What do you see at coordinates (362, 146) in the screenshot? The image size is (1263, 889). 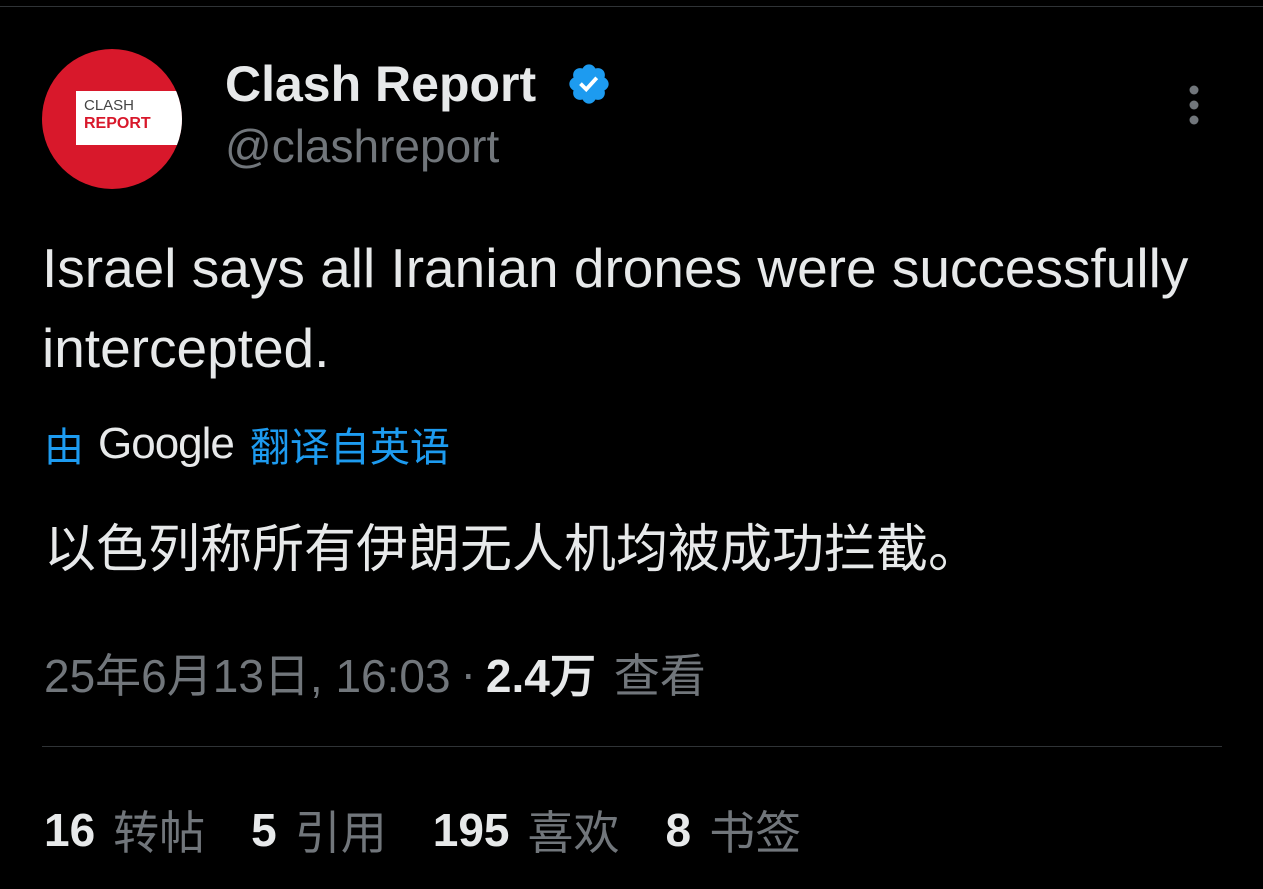 I see `author-handle: @clashreport` at bounding box center [362, 146].